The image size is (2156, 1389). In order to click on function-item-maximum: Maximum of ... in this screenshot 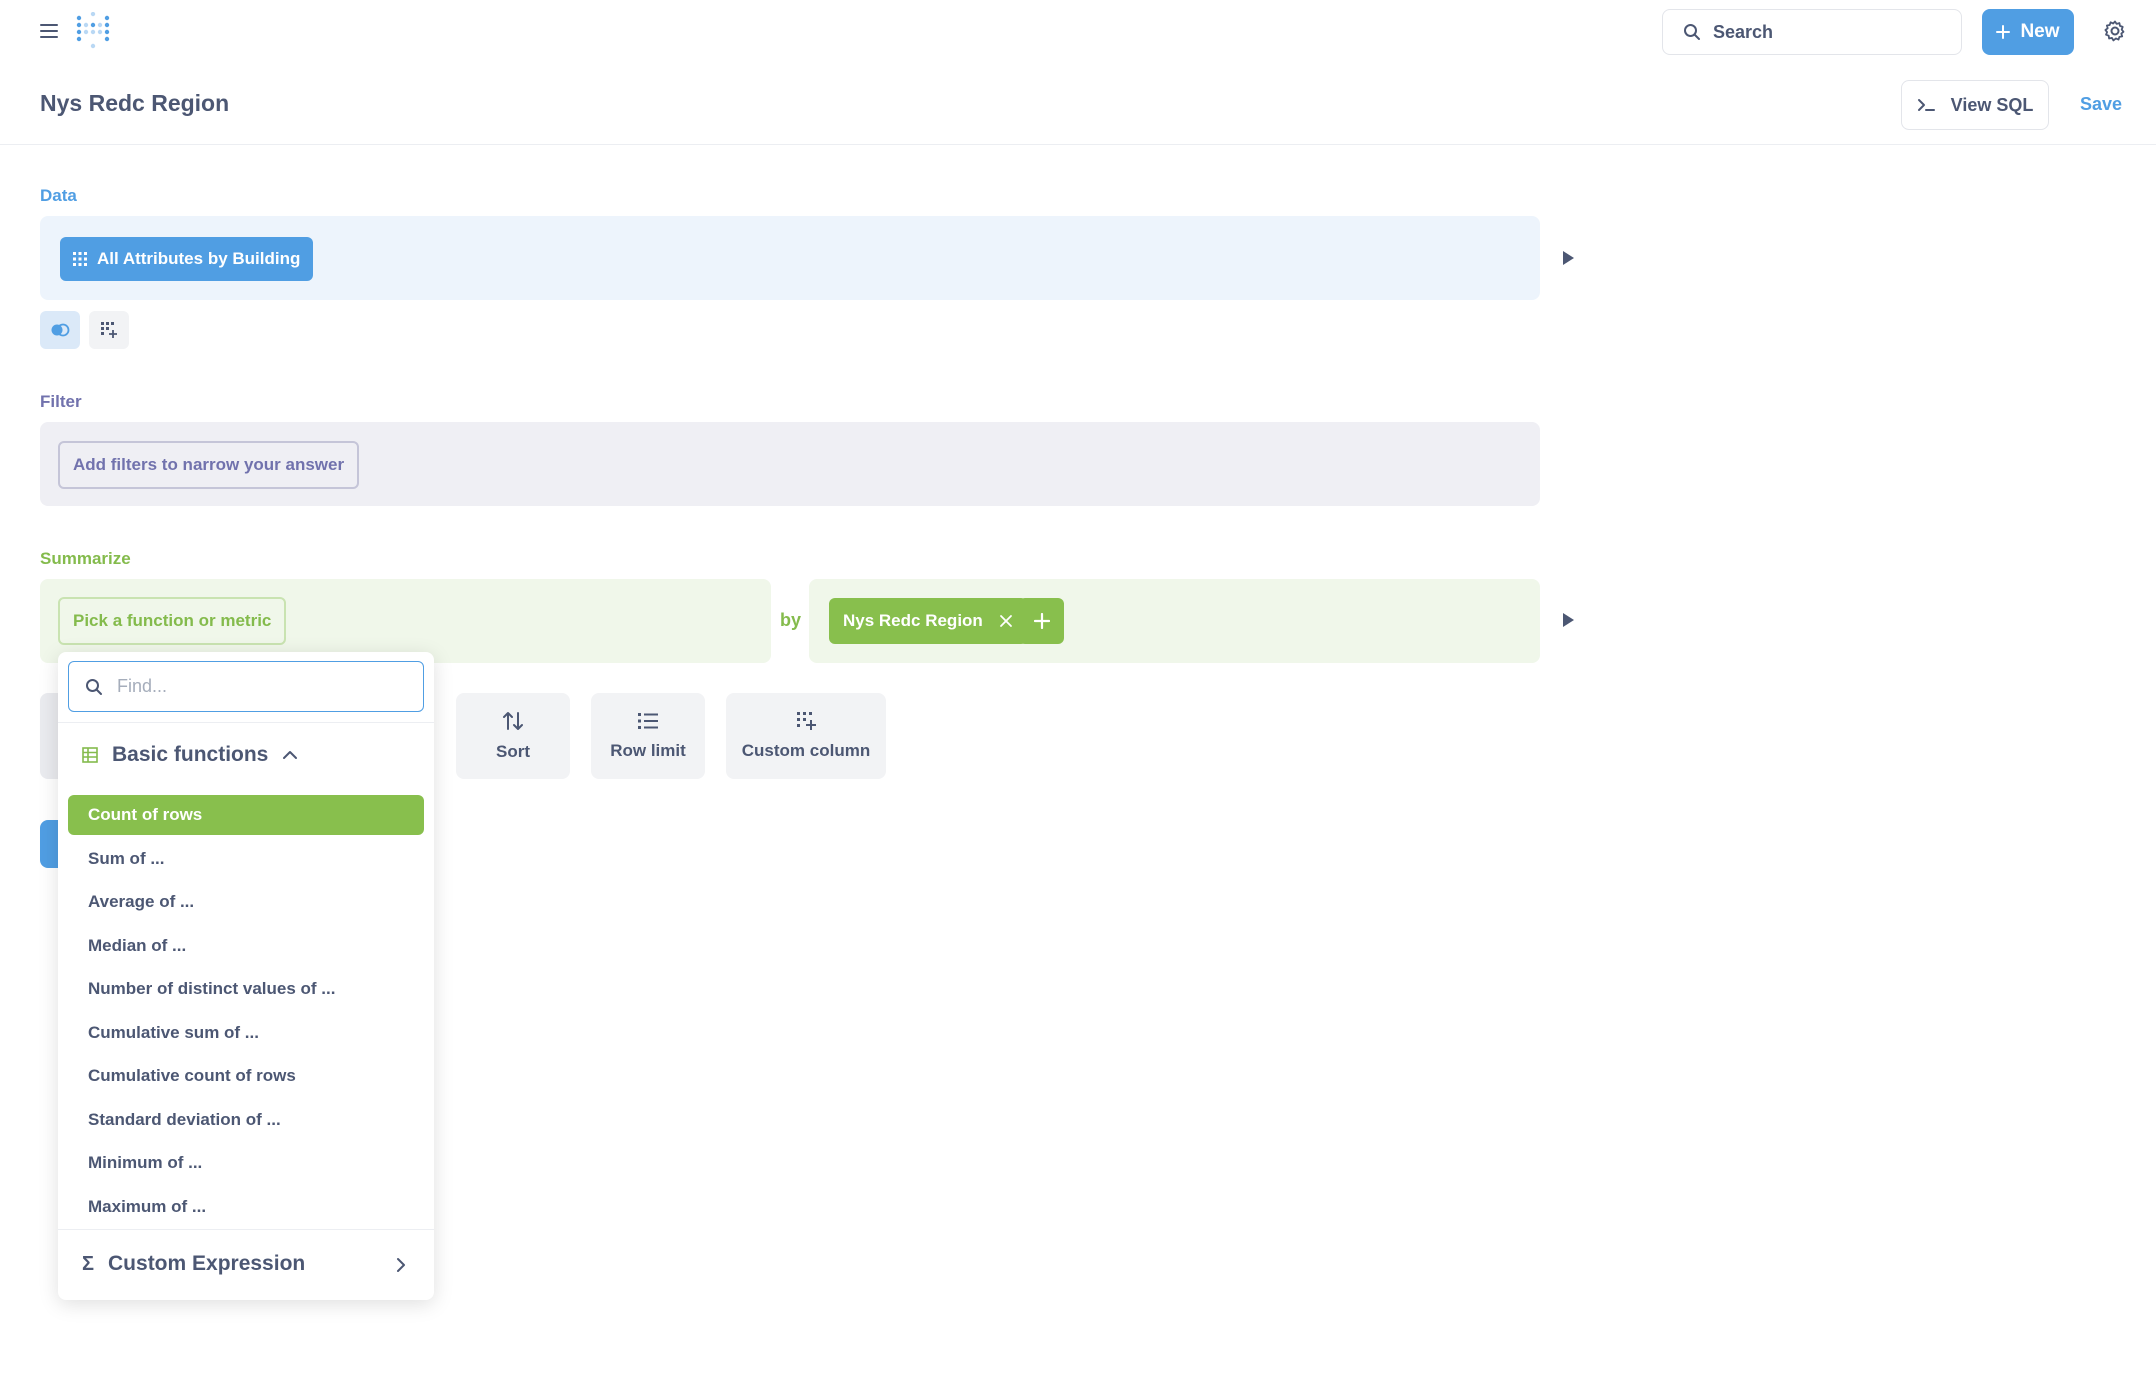, I will do `click(246, 1207)`.